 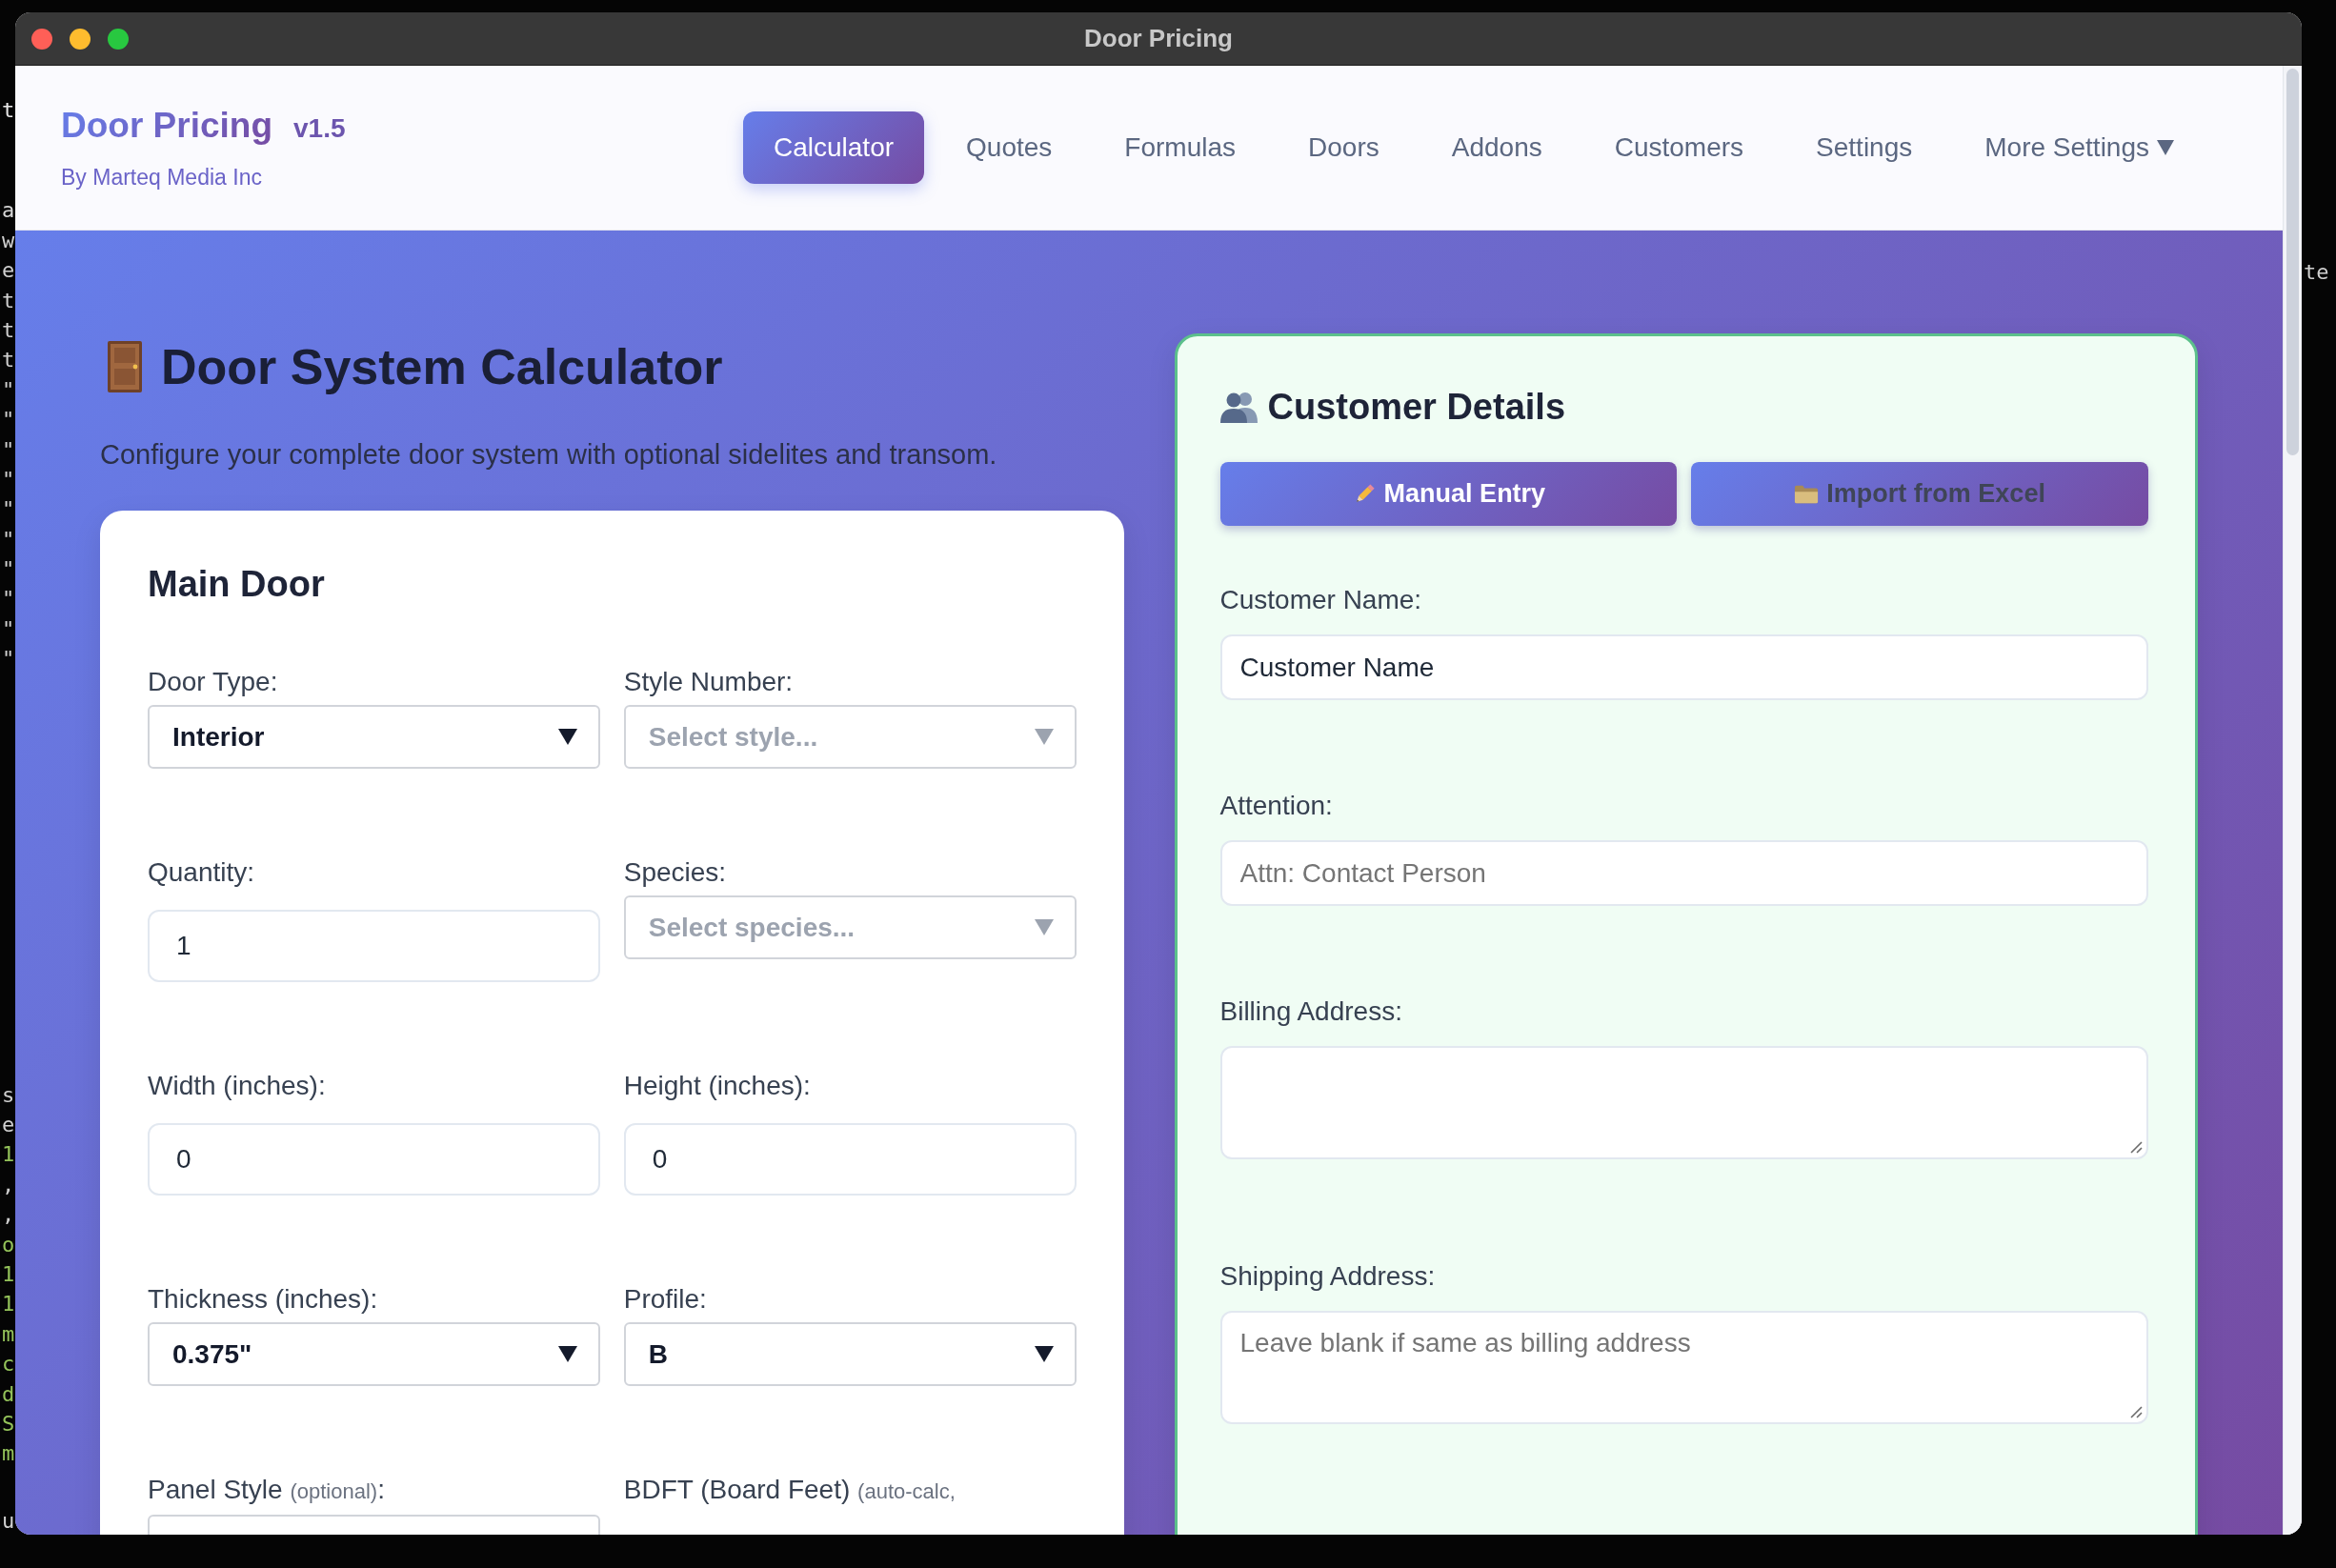 What do you see at coordinates (41, 39) in the screenshot?
I see `close-button` at bounding box center [41, 39].